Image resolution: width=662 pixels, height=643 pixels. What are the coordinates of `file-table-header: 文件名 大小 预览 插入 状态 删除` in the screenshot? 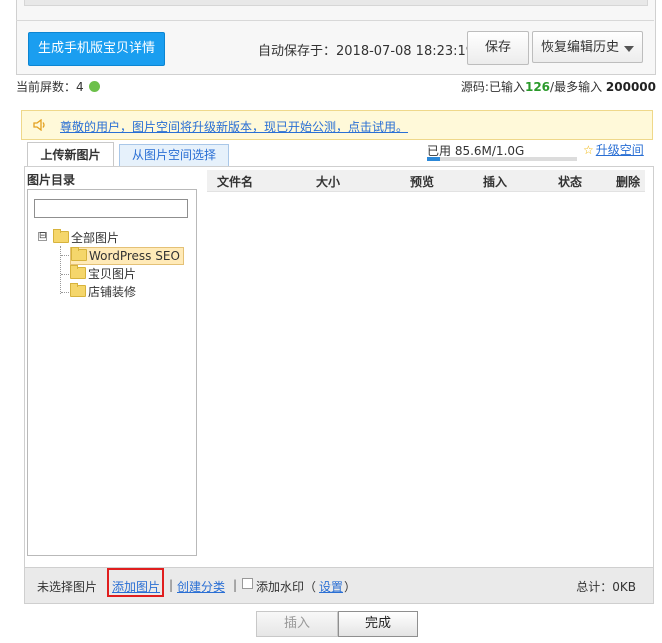 It's located at (426, 181).